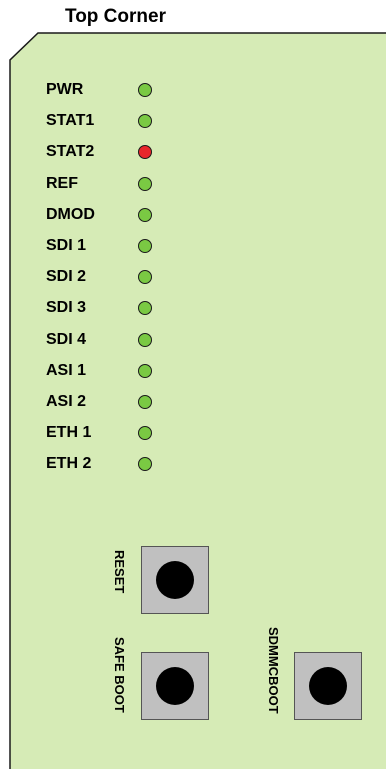 The width and height of the screenshot is (386, 769). I want to click on led-row: PWR, so click(99, 90).